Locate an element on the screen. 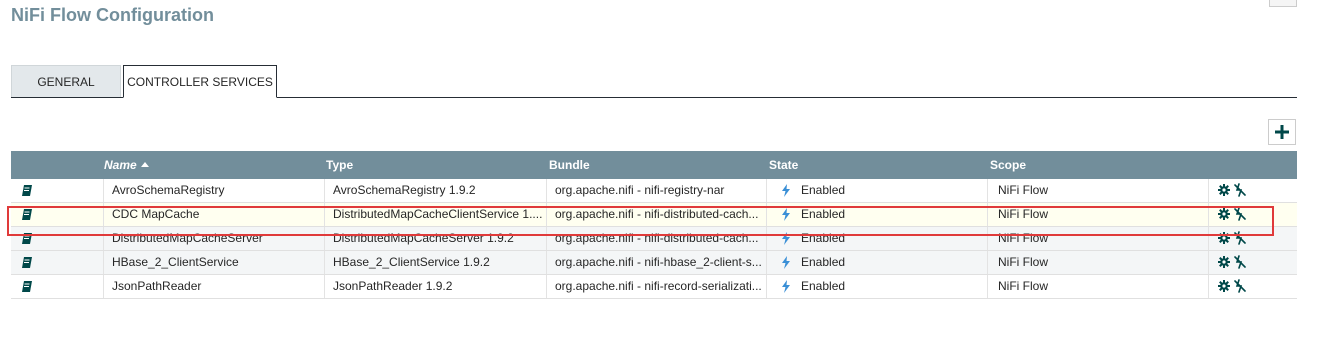 Image resolution: width=1317 pixels, height=350 pixels. tab-general: GENERAL is located at coordinates (66, 81).